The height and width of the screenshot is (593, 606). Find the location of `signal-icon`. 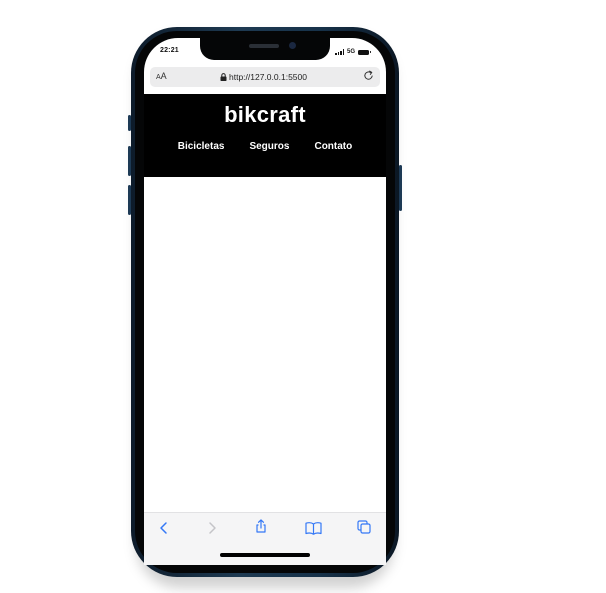

signal-icon is located at coordinates (339, 52).